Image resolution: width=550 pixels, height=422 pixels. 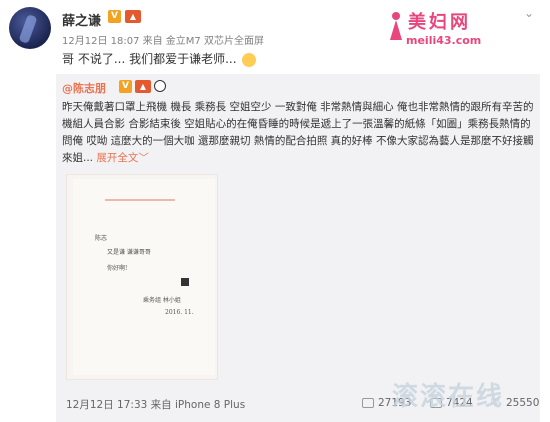 I want to click on repost-badges: V ▲, so click(x=142, y=86).